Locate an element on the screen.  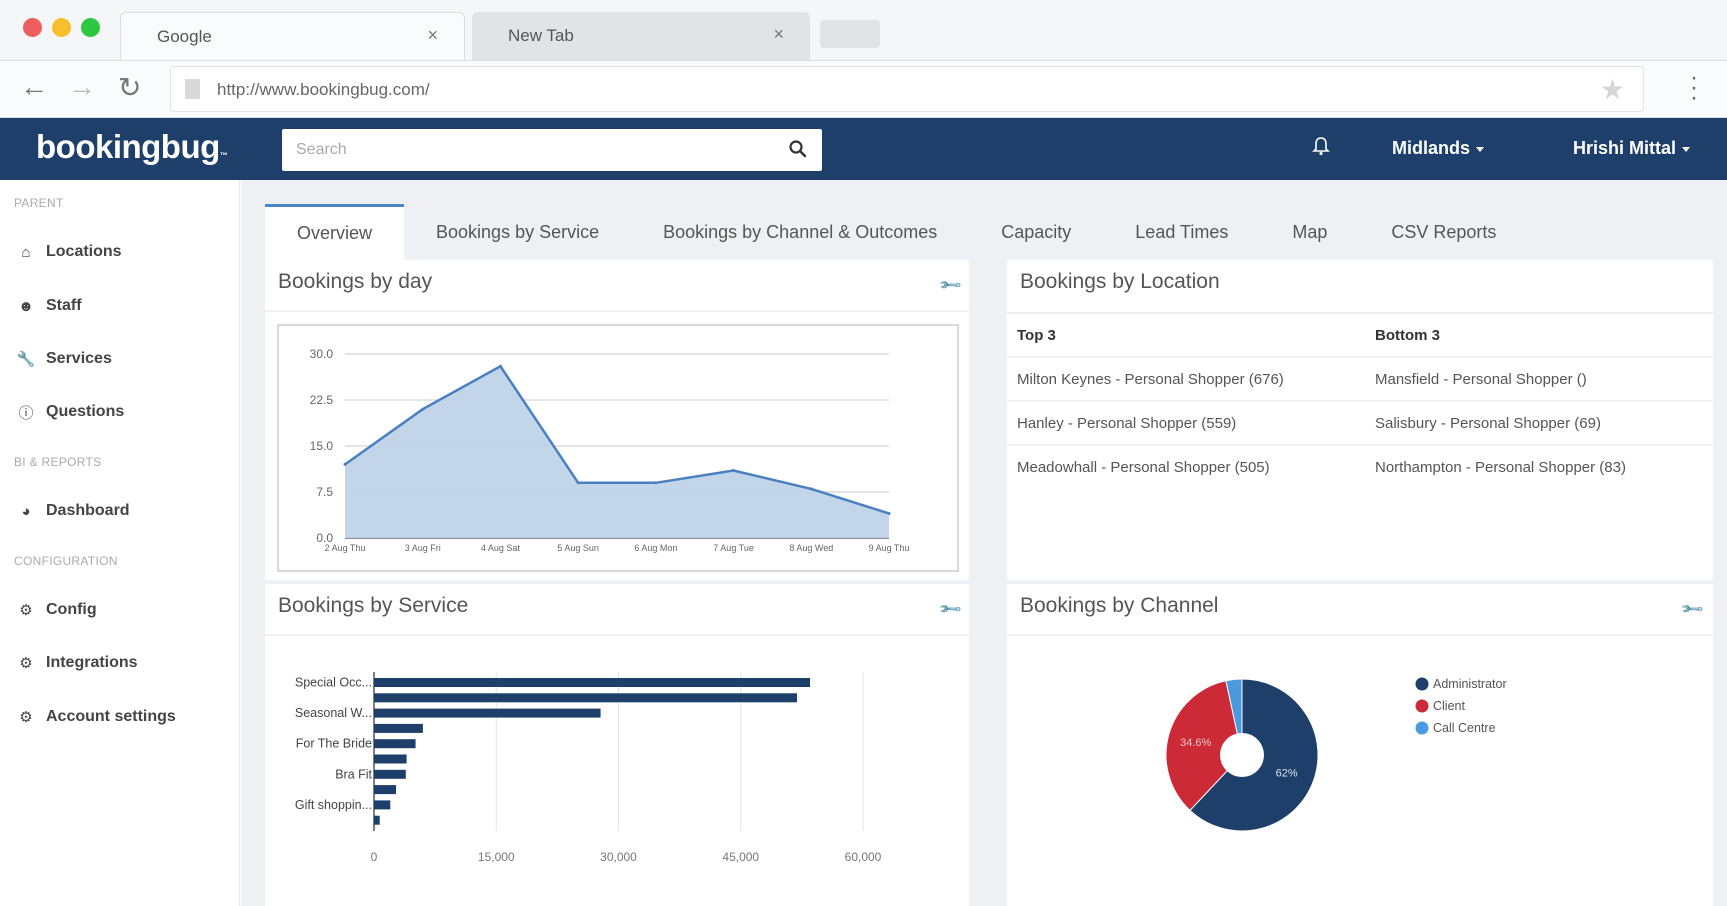
sidebar-item-label: Account settings is located at coordinates (111, 716).